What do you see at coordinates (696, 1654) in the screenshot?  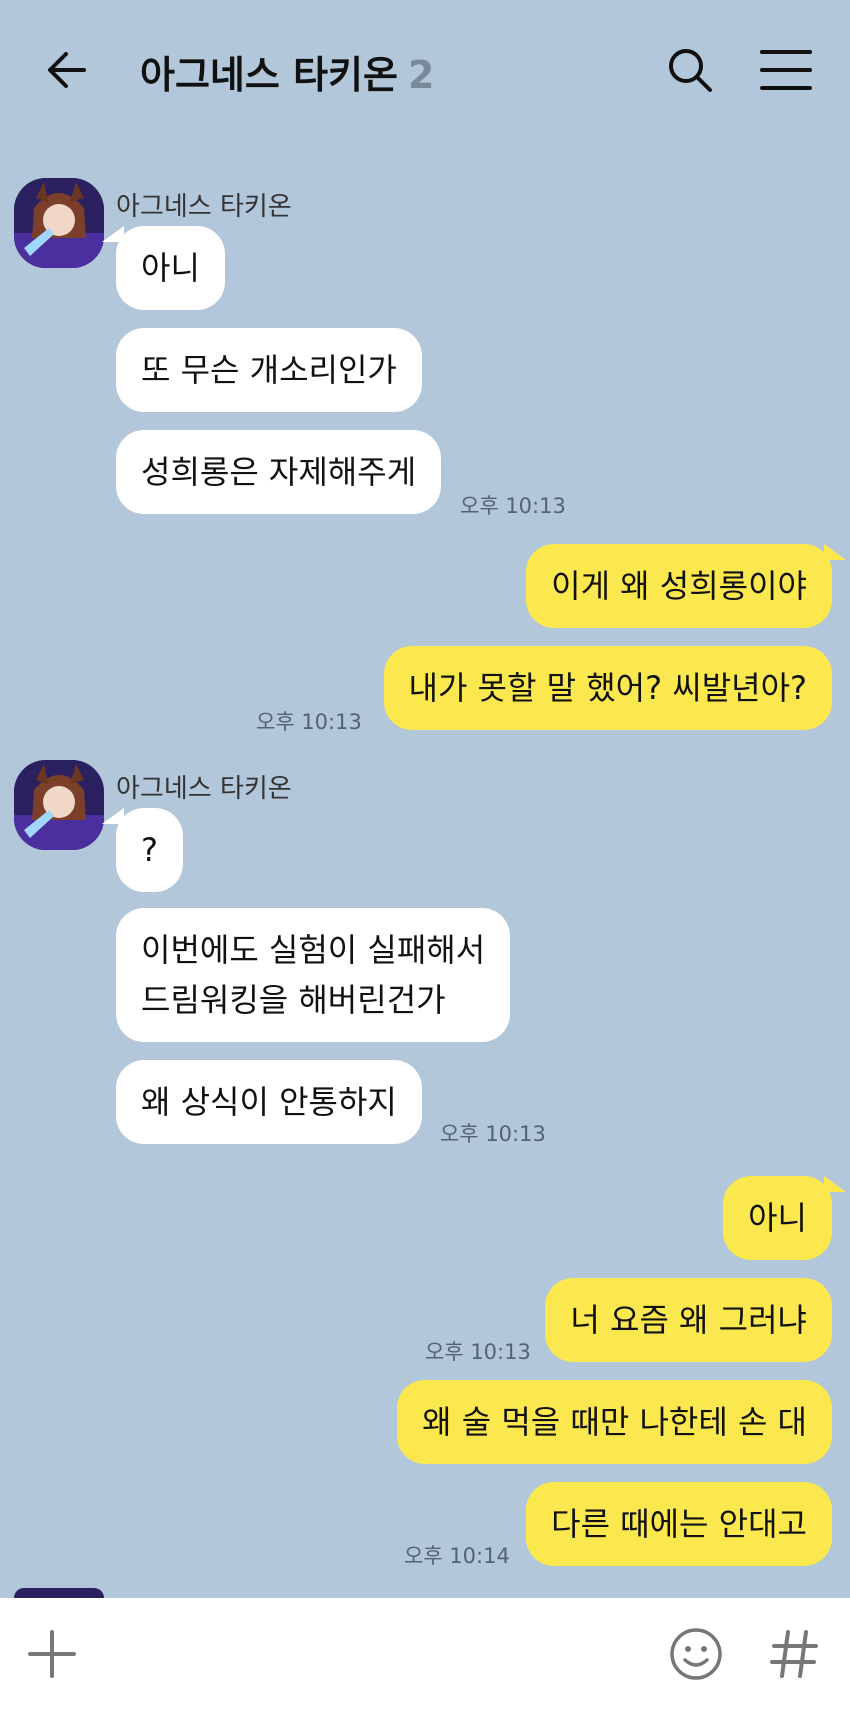 I see `emoji-icon` at bounding box center [696, 1654].